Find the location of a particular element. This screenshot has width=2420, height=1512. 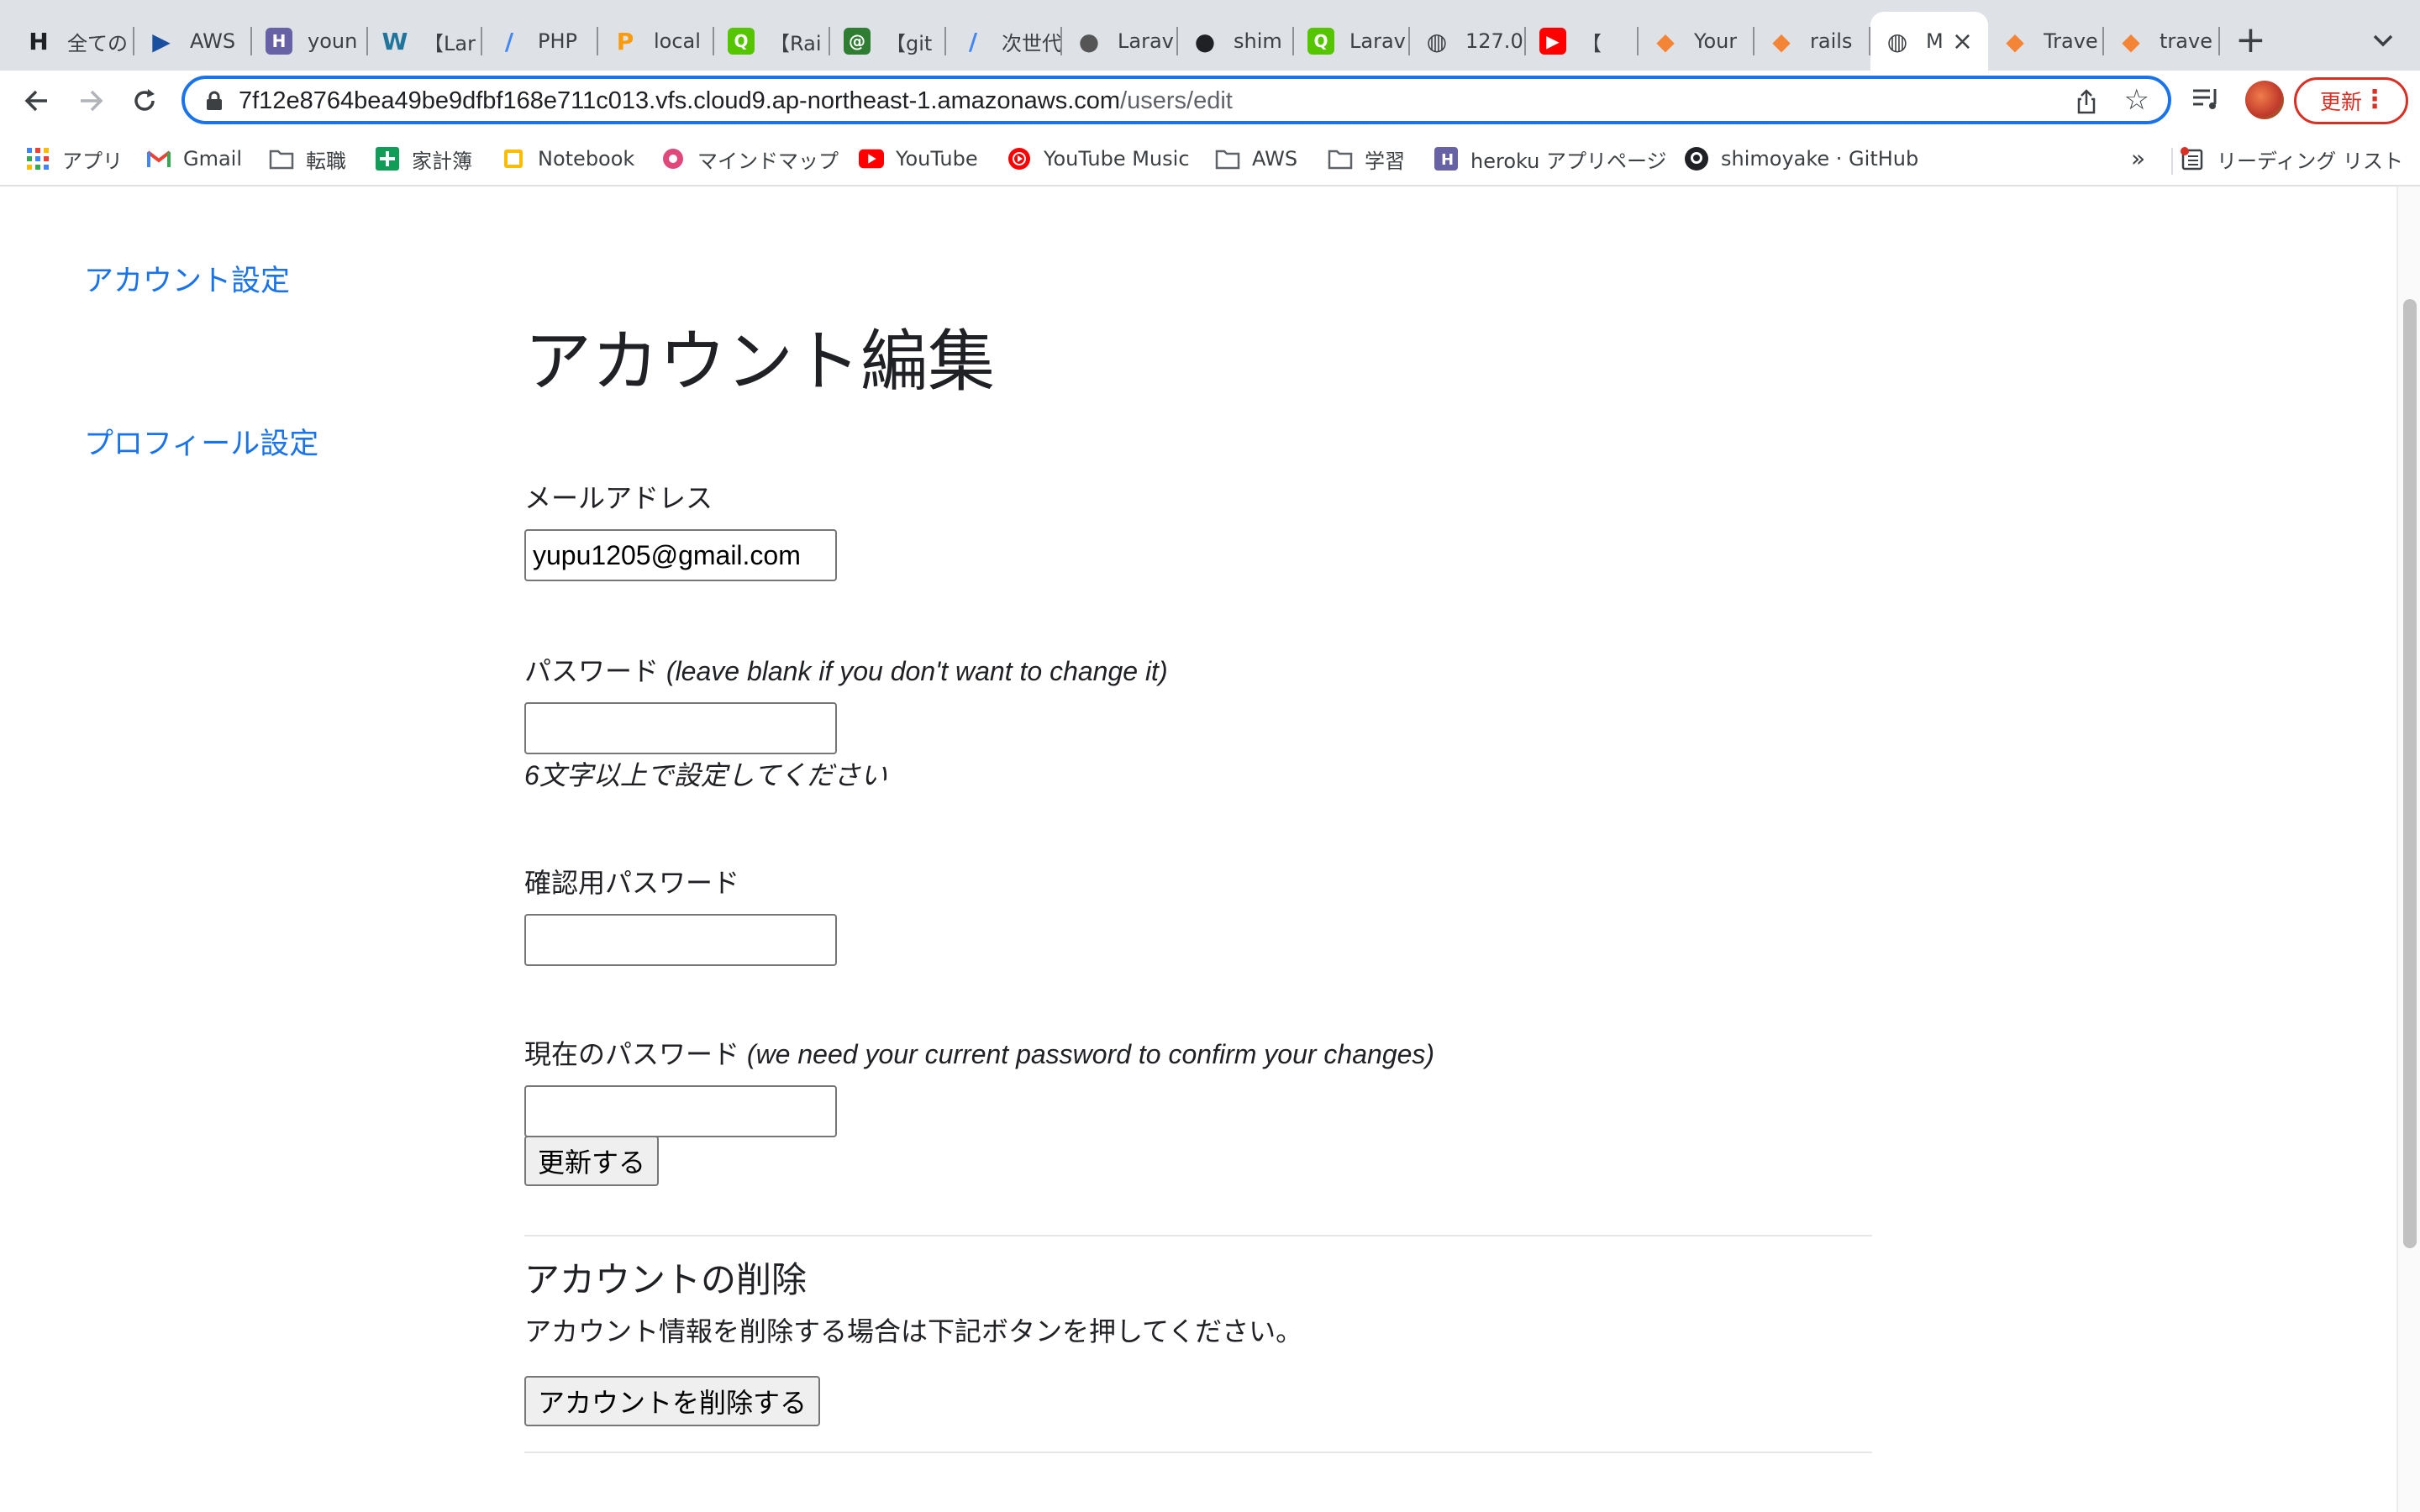

forward-button is located at coordinates (90, 100).